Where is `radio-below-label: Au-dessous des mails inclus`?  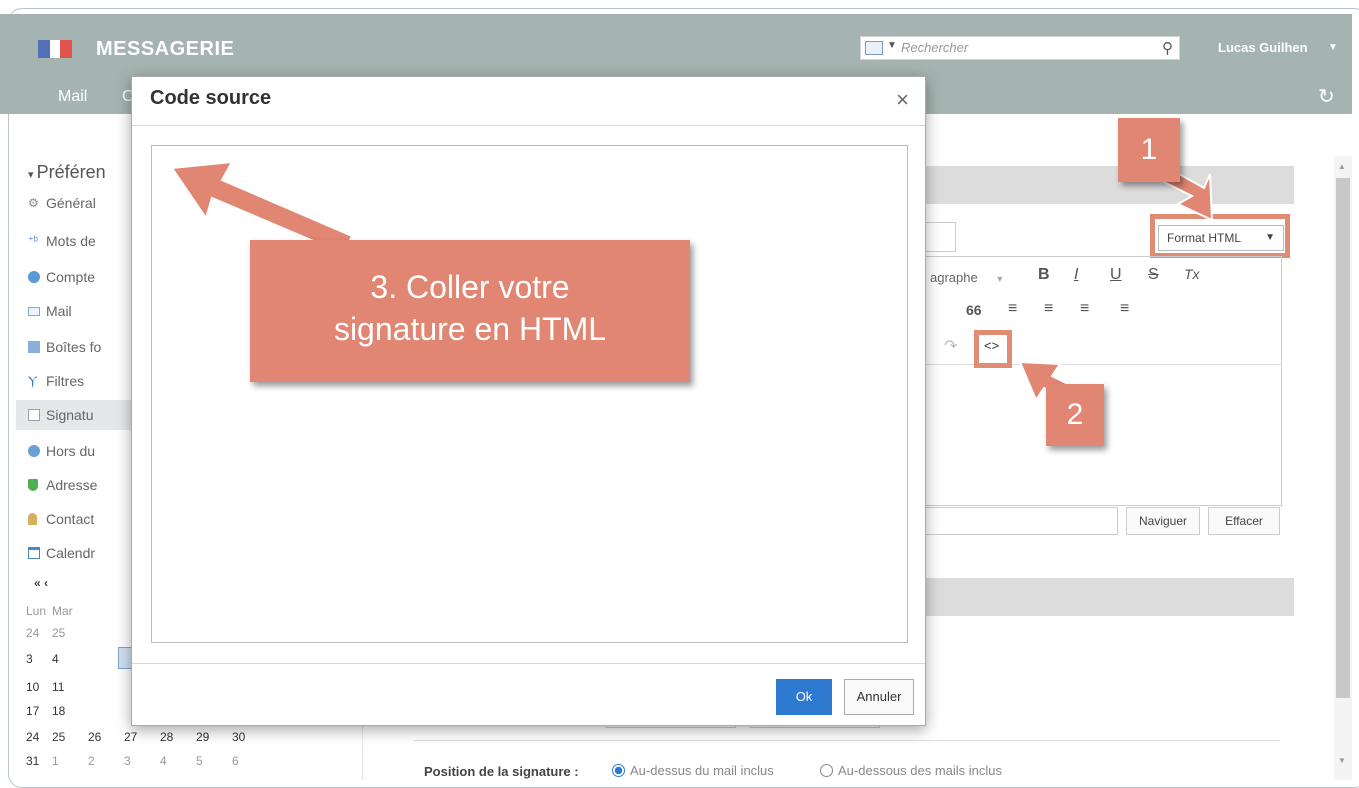 radio-below-label: Au-dessous des mails inclus is located at coordinates (920, 770).